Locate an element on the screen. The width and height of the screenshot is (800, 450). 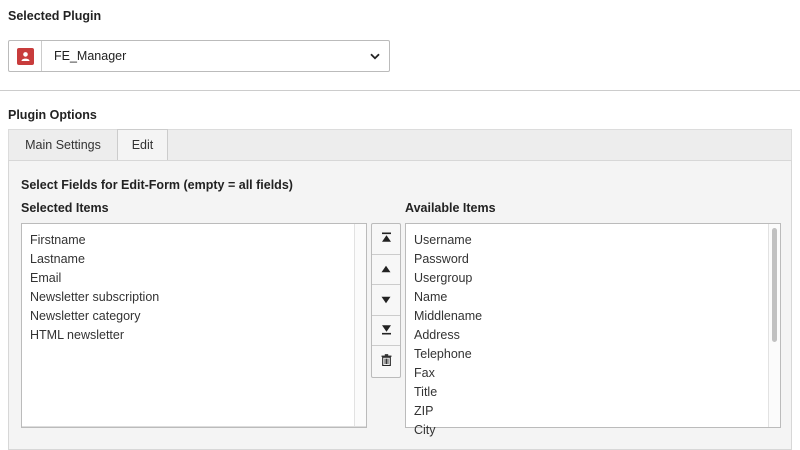
move-to-bottom-button is located at coordinates (386, 331).